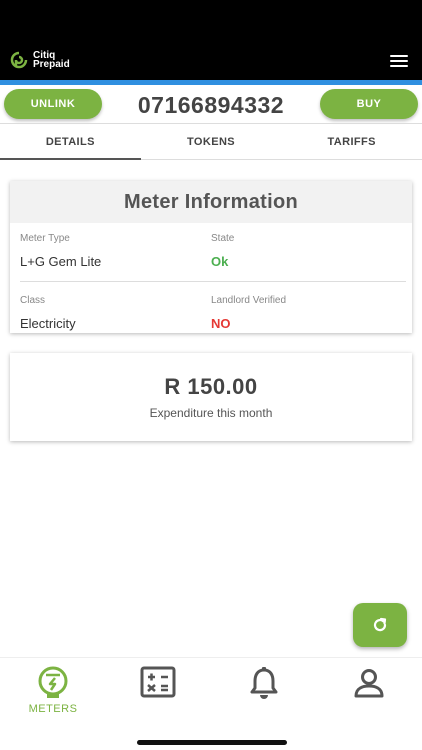 The height and width of the screenshot is (750, 422). Describe the element at coordinates (70, 142) in the screenshot. I see `tab-details: DETAILS` at that location.